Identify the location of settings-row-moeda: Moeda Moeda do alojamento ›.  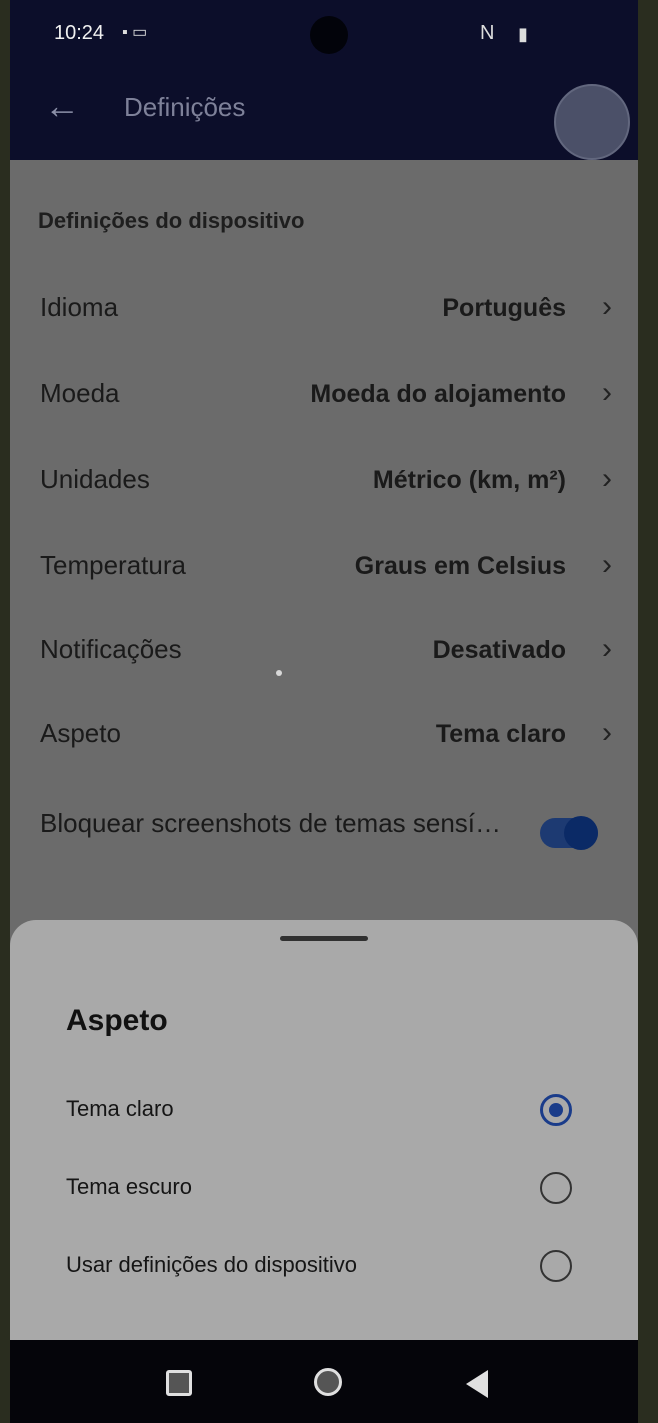
(324, 392).